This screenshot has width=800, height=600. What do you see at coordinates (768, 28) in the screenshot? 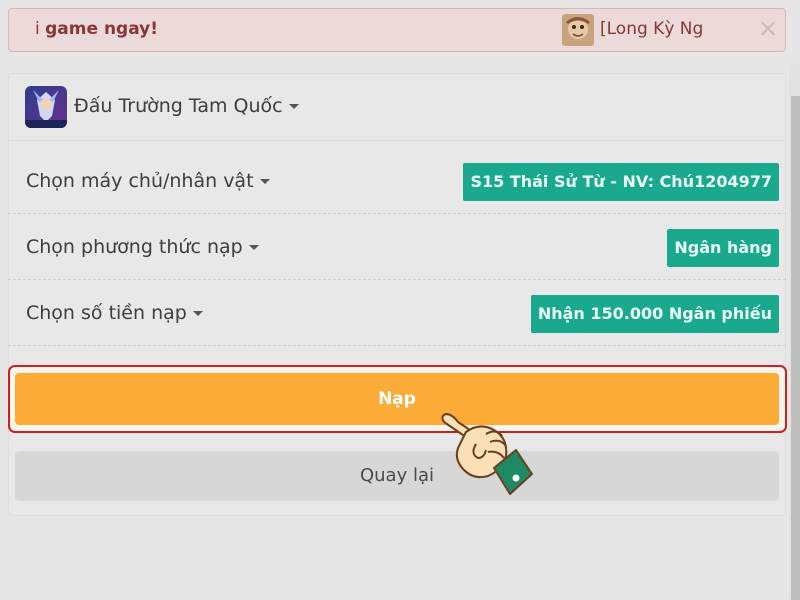
I see `close-icon: ×` at bounding box center [768, 28].